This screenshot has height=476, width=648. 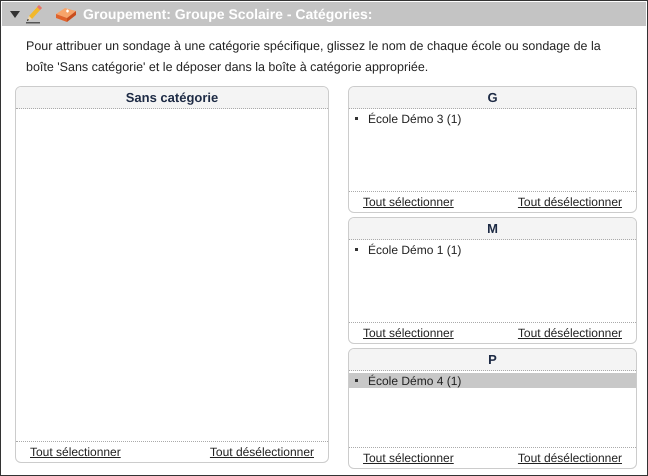 What do you see at coordinates (492, 249) in the screenshot?
I see `school-item: École Démo 1 (1)` at bounding box center [492, 249].